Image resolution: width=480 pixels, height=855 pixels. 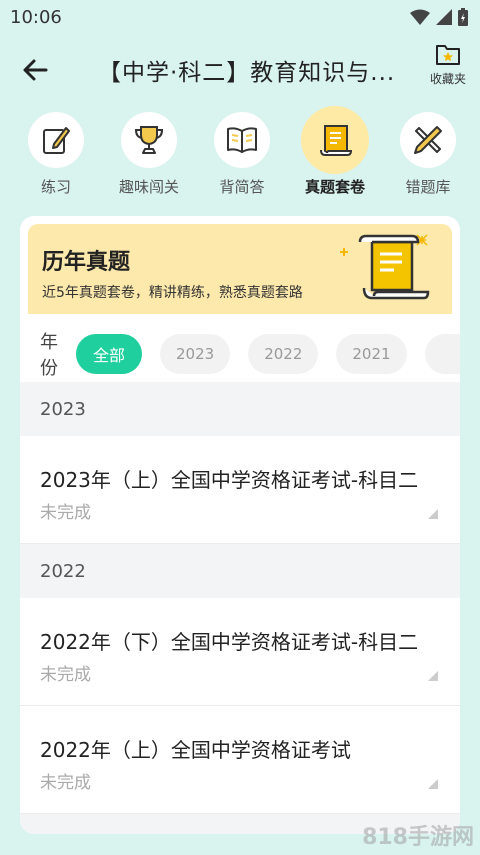 I want to click on scroll-illustration-icon, so click(x=385, y=267).